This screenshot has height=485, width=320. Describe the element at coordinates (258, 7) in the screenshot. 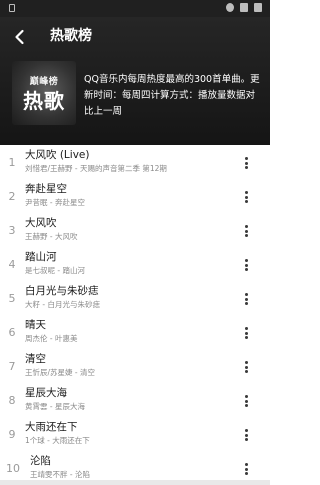

I see `battery-icon` at that location.